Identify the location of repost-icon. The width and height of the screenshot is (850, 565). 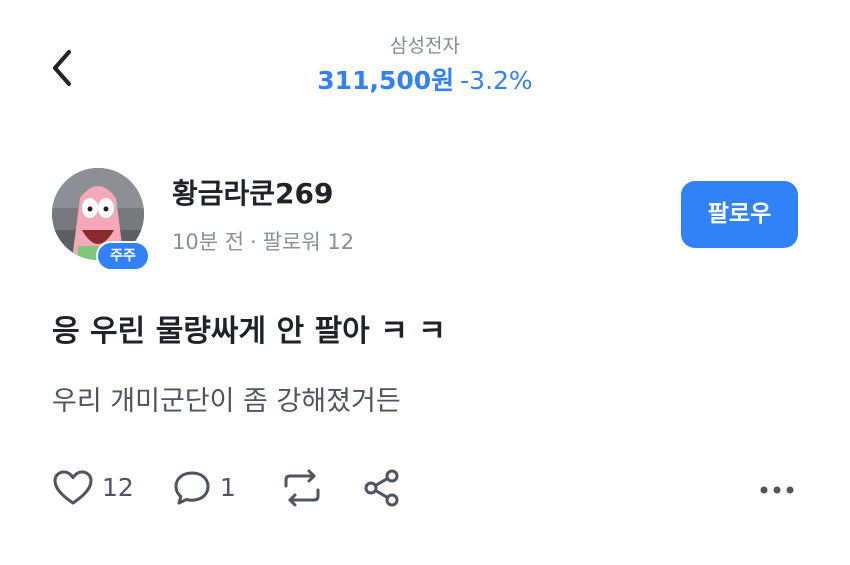
(302, 488).